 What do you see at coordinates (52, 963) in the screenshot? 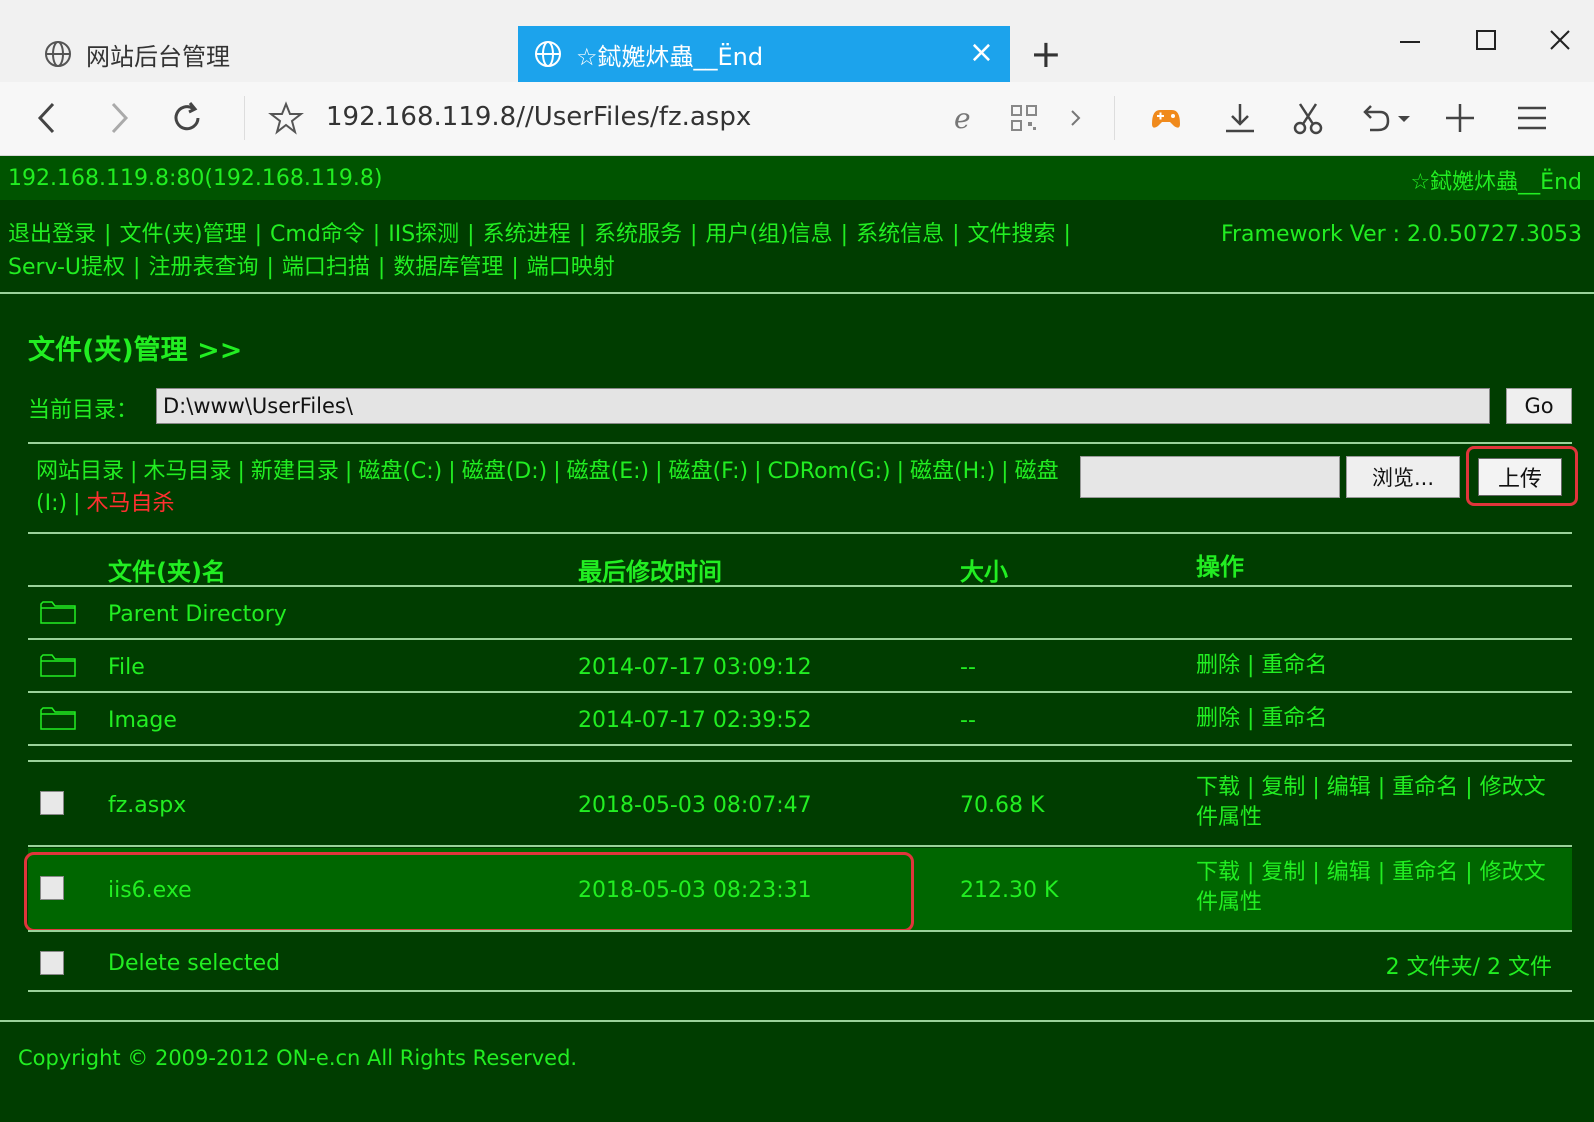
I see `select-all-checkbox` at bounding box center [52, 963].